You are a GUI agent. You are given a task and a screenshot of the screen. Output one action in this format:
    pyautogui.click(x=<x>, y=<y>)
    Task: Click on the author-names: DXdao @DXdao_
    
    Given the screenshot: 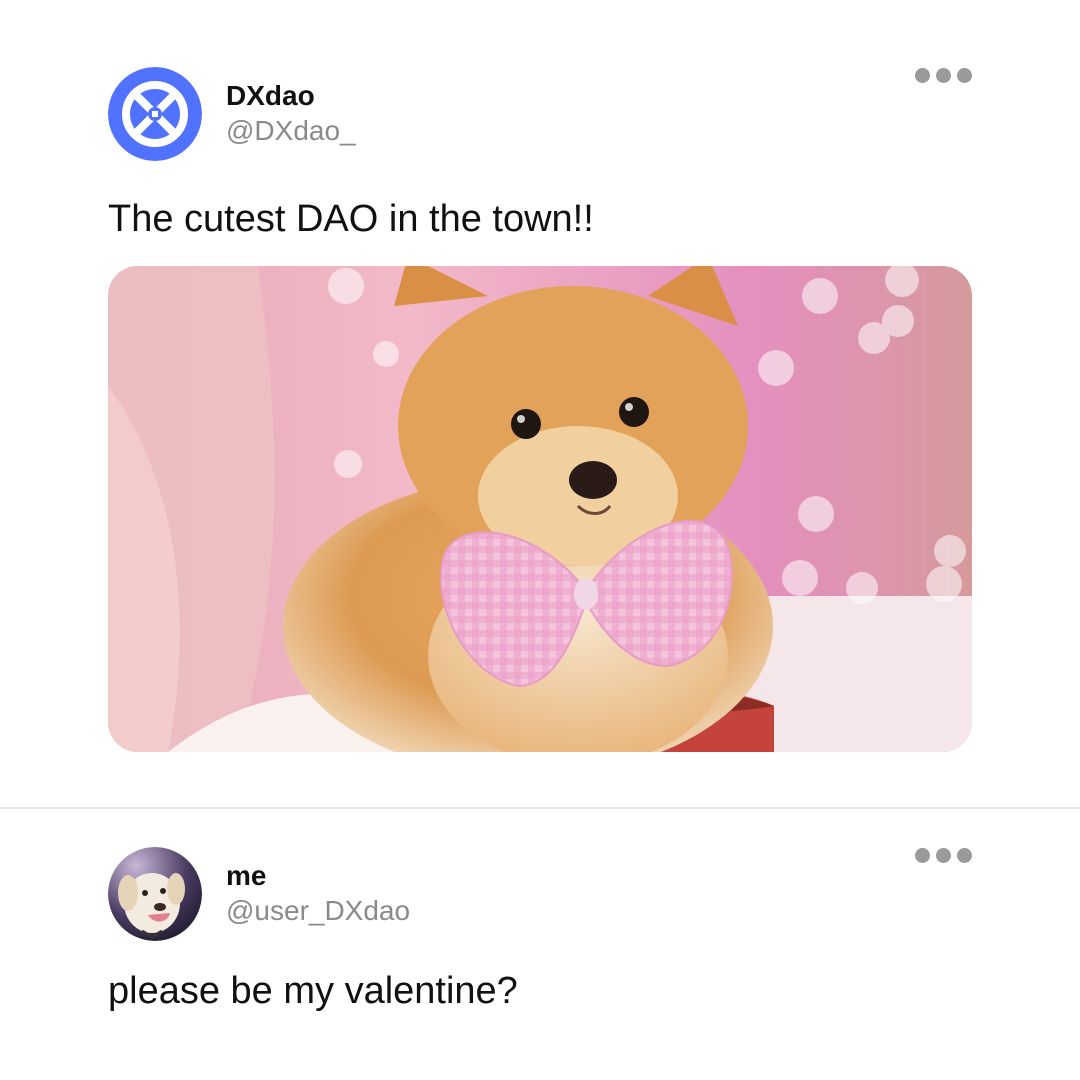 What is the action you would take?
    pyautogui.click(x=291, y=114)
    